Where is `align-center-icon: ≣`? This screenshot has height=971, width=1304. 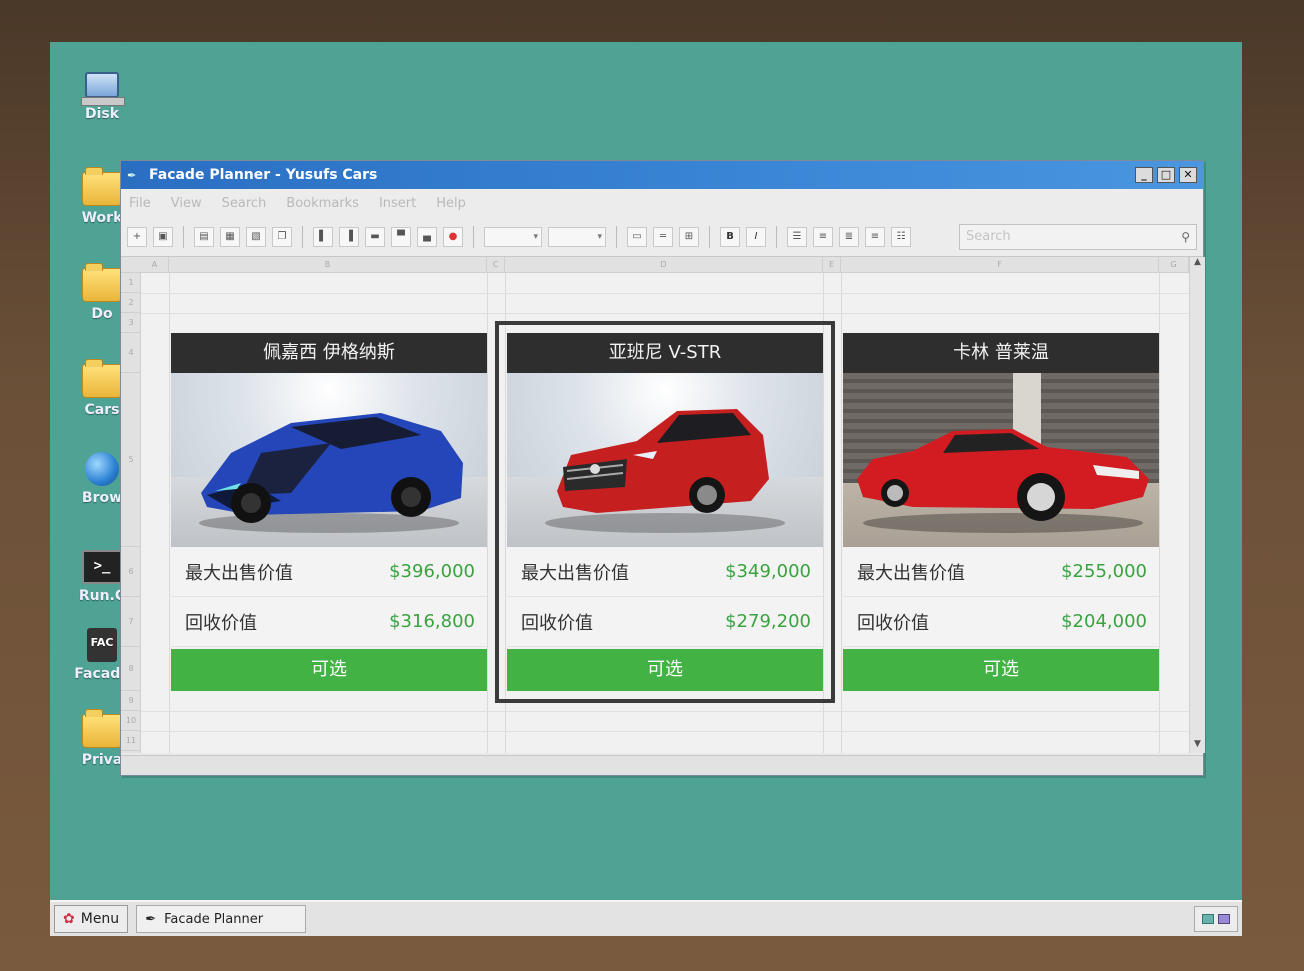 align-center-icon: ≣ is located at coordinates (849, 236).